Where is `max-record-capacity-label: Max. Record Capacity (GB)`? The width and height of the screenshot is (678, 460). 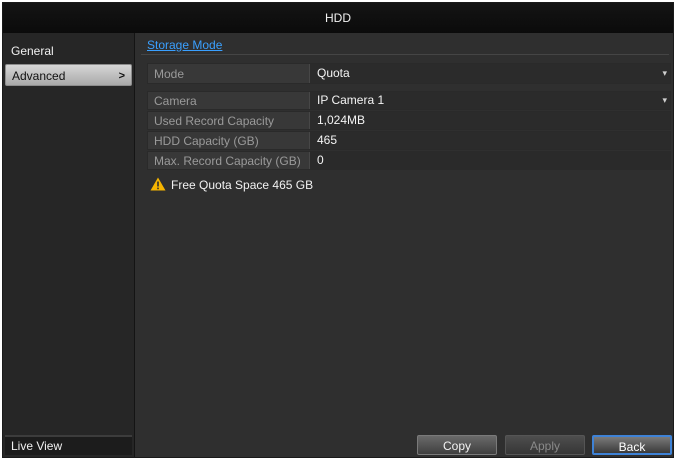 max-record-capacity-label: Max. Record Capacity (GB) is located at coordinates (227, 161).